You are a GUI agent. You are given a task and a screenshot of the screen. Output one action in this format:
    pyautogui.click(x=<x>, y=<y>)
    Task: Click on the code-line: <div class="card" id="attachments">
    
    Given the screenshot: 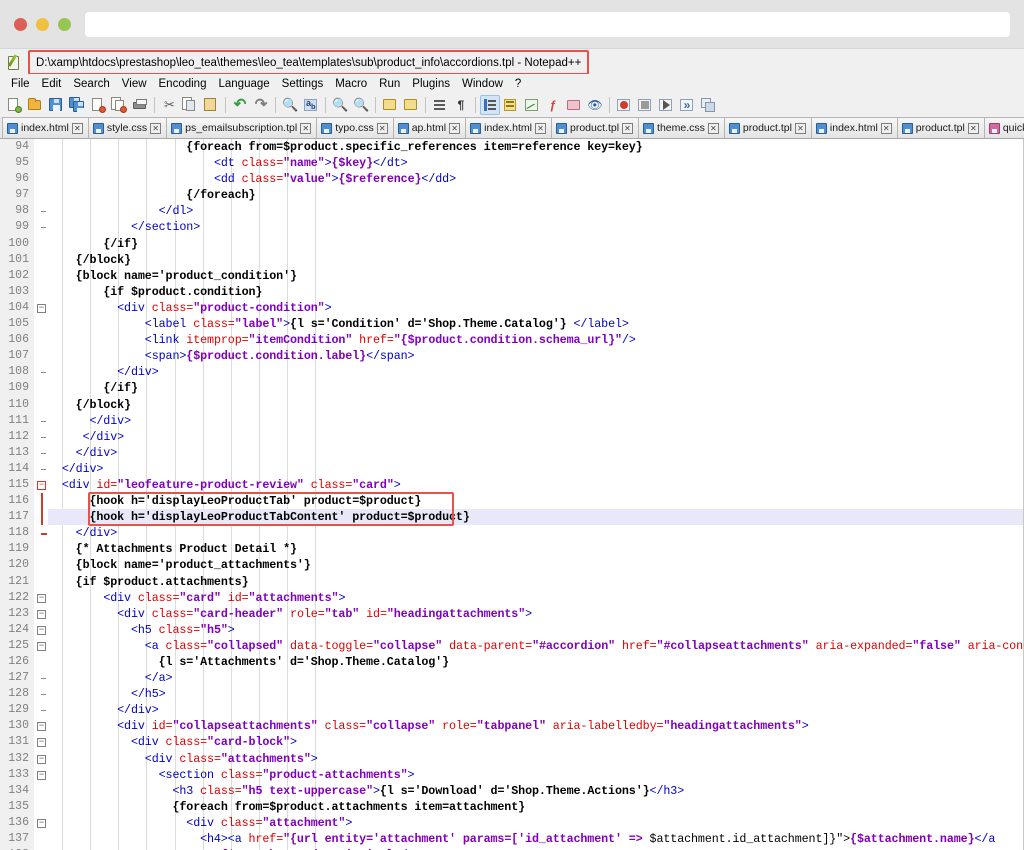 What is the action you would take?
    pyautogui.click(x=535, y=598)
    